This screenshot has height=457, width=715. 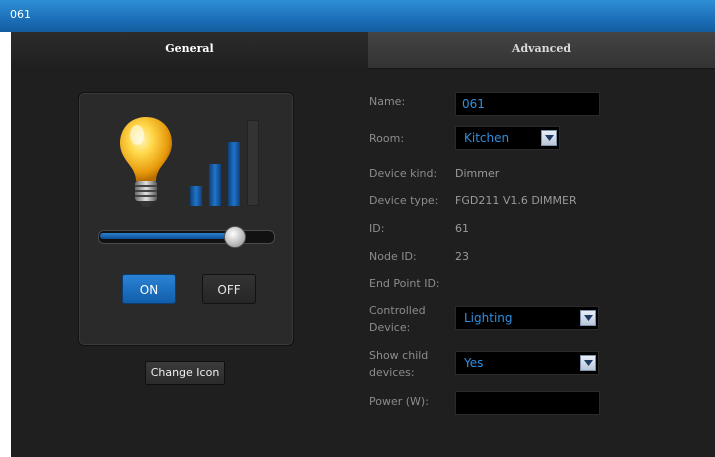 What do you see at coordinates (229, 289) in the screenshot?
I see `off-button: OFF` at bounding box center [229, 289].